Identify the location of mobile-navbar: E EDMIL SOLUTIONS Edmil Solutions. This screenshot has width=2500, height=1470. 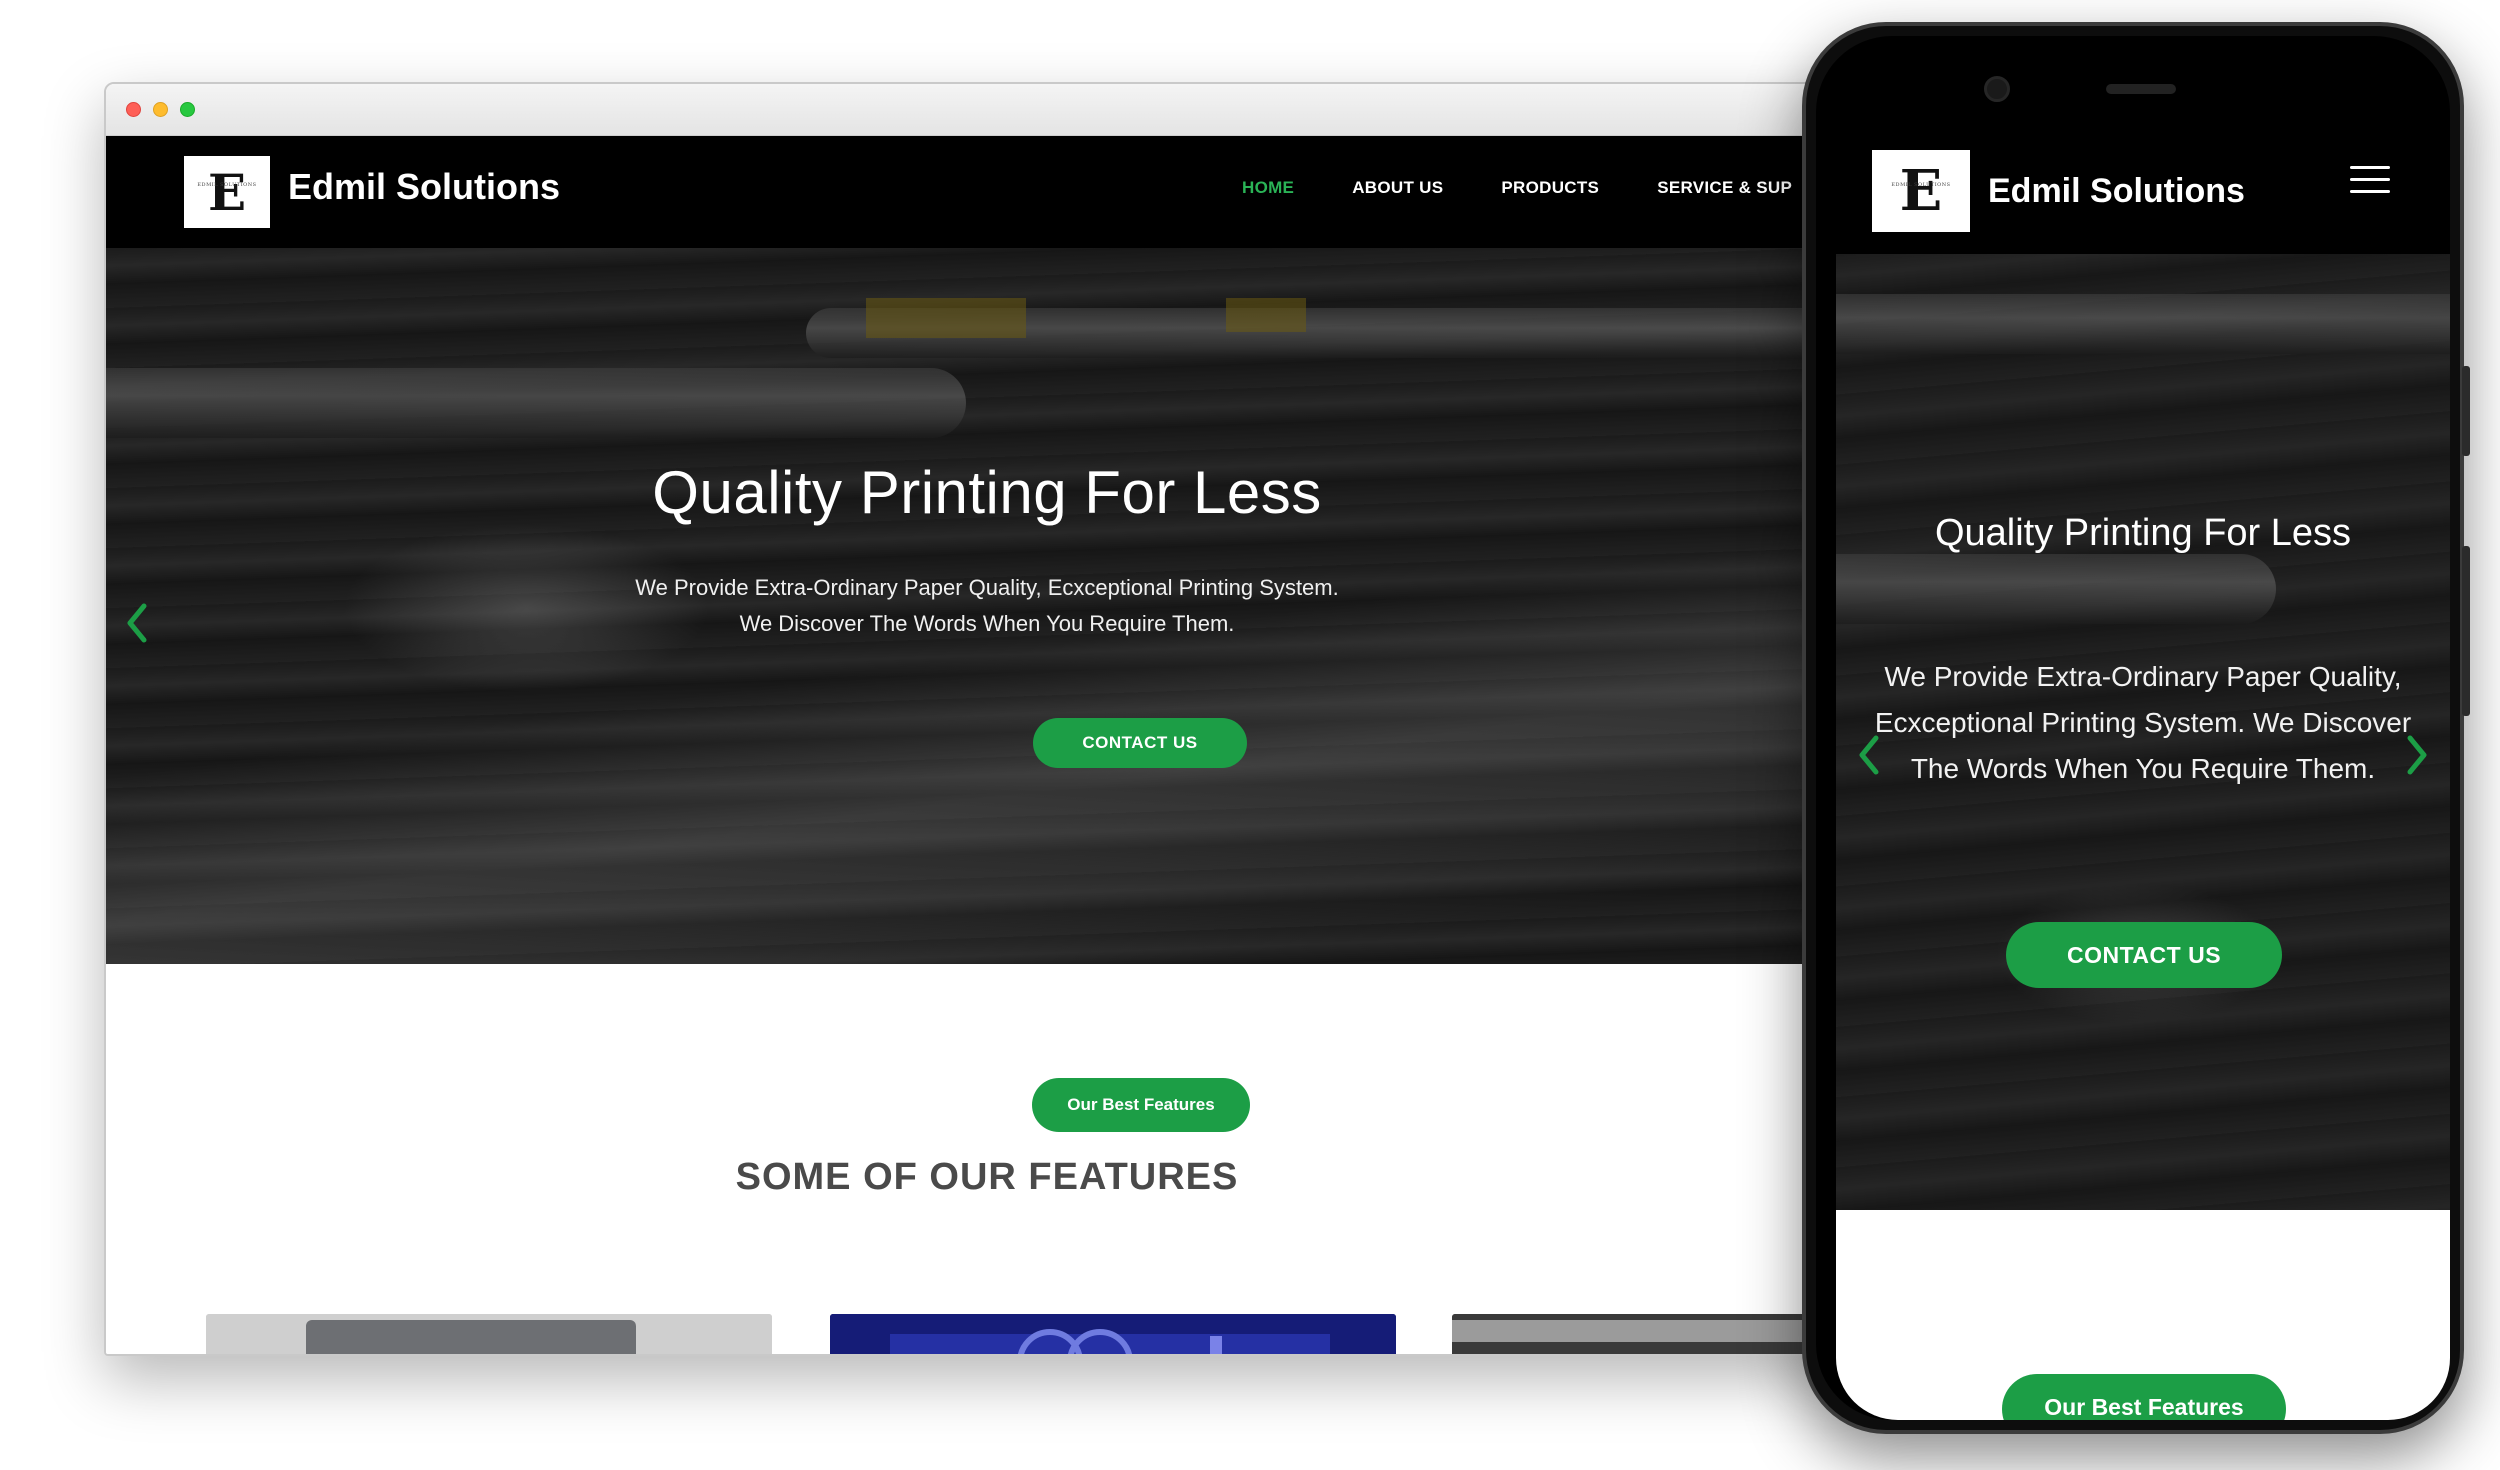
(2143, 187).